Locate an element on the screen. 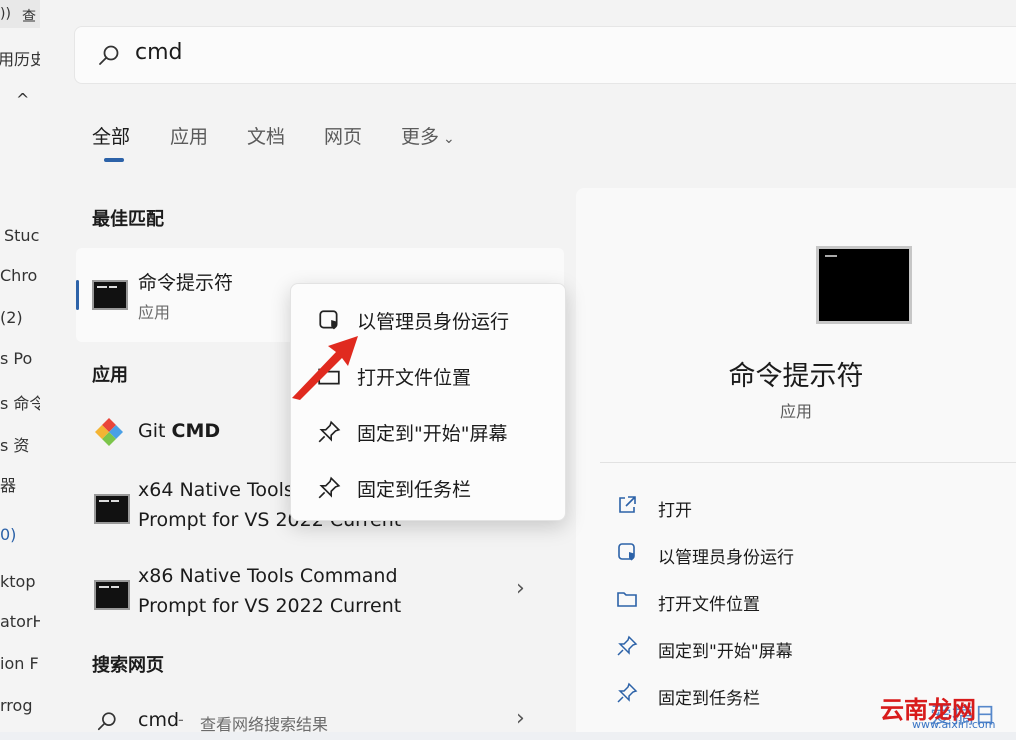 The image size is (1016, 740). menu-item-label: 打开文件位置 is located at coordinates (414, 378).